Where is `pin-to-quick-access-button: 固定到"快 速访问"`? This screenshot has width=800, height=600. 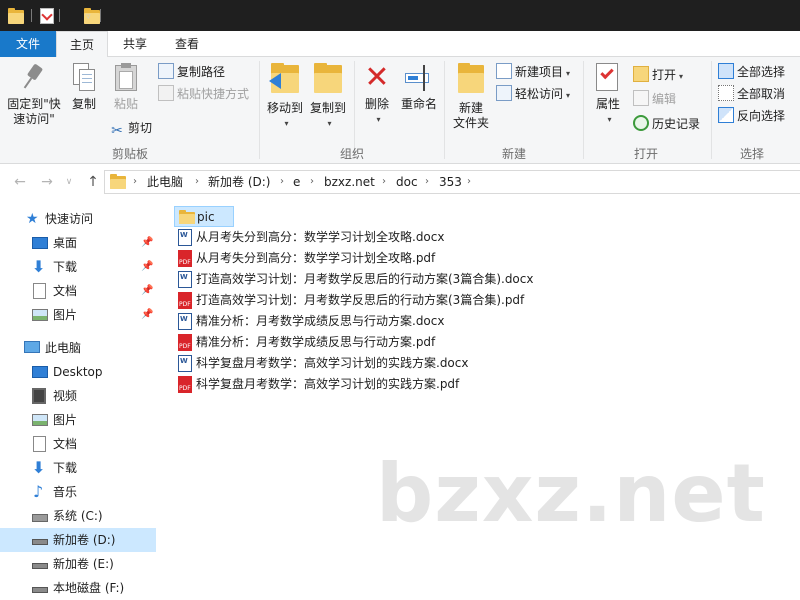 pin-to-quick-access-button: 固定到"快 速访问" is located at coordinates (34, 95).